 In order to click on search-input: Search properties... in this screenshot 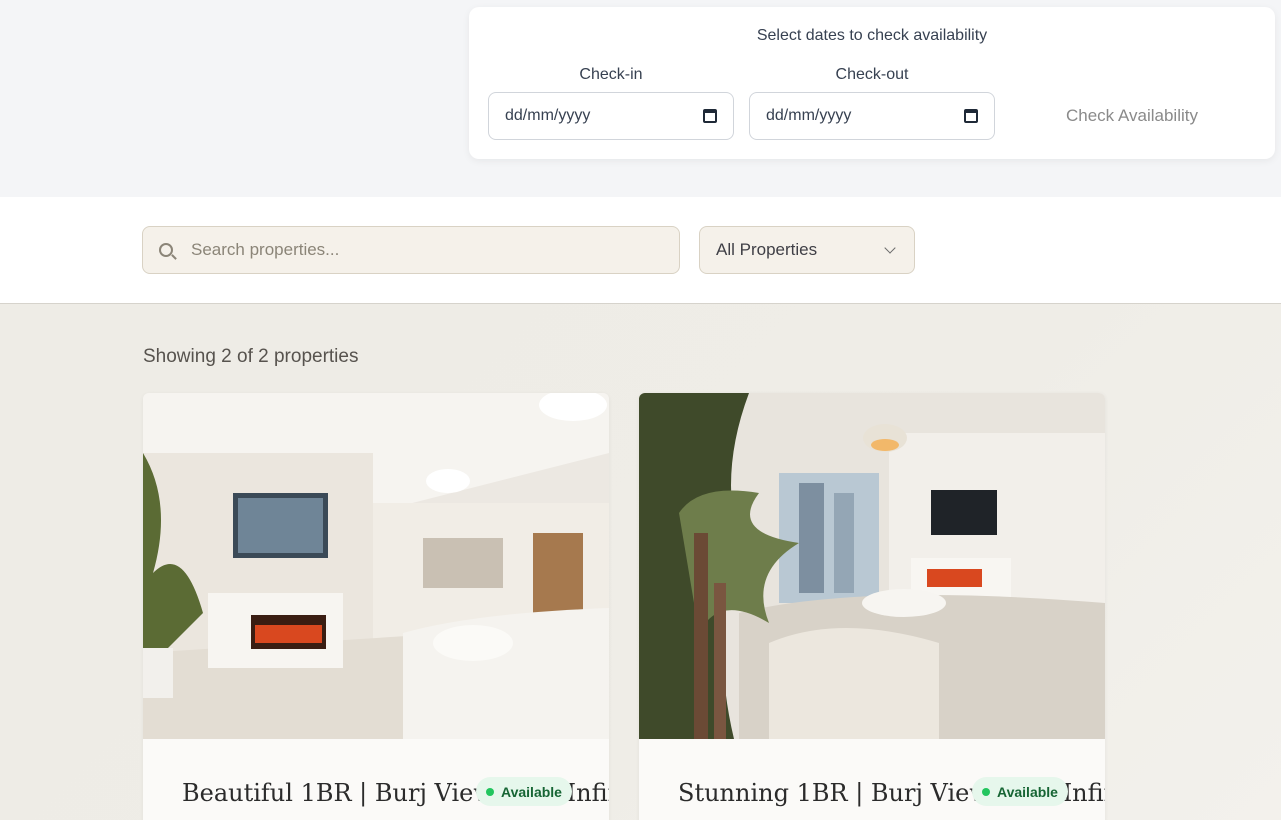, I will do `click(411, 250)`.